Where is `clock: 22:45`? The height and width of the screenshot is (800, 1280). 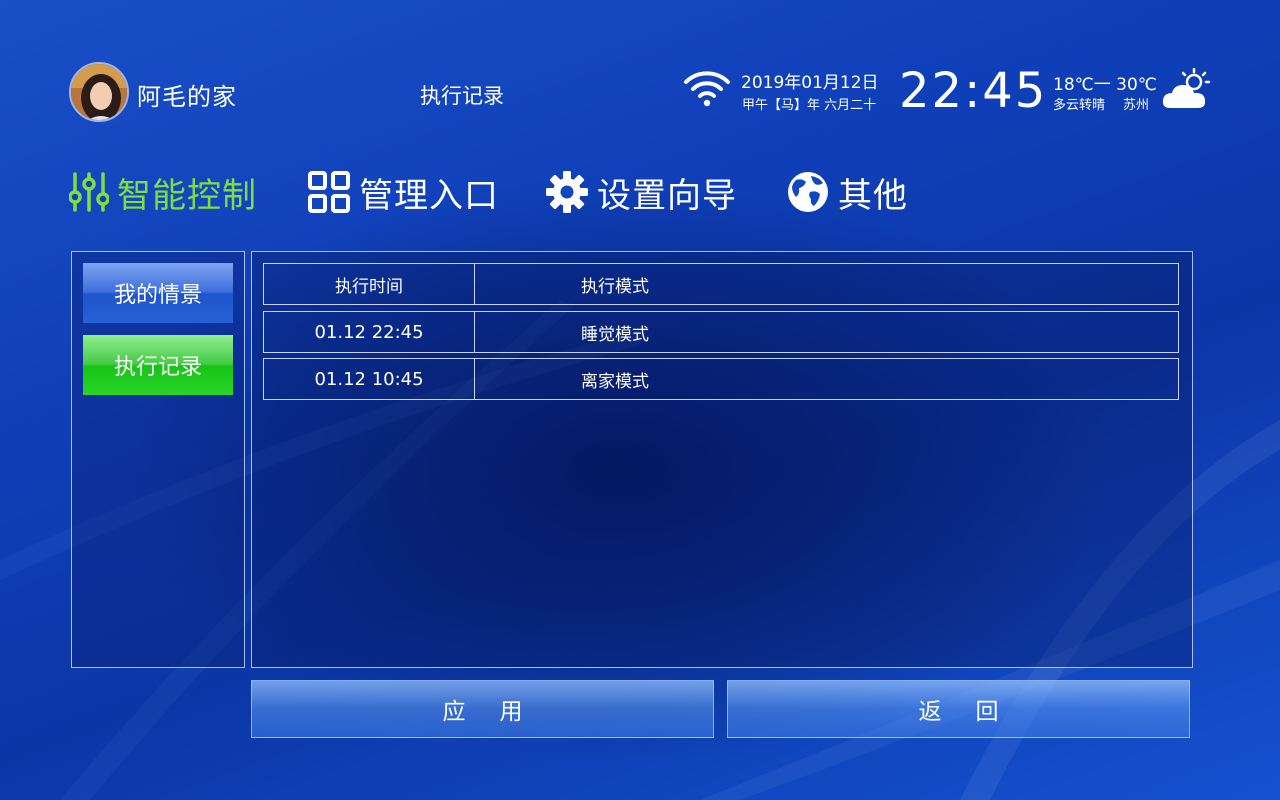
clock: 22:45 is located at coordinates (973, 91).